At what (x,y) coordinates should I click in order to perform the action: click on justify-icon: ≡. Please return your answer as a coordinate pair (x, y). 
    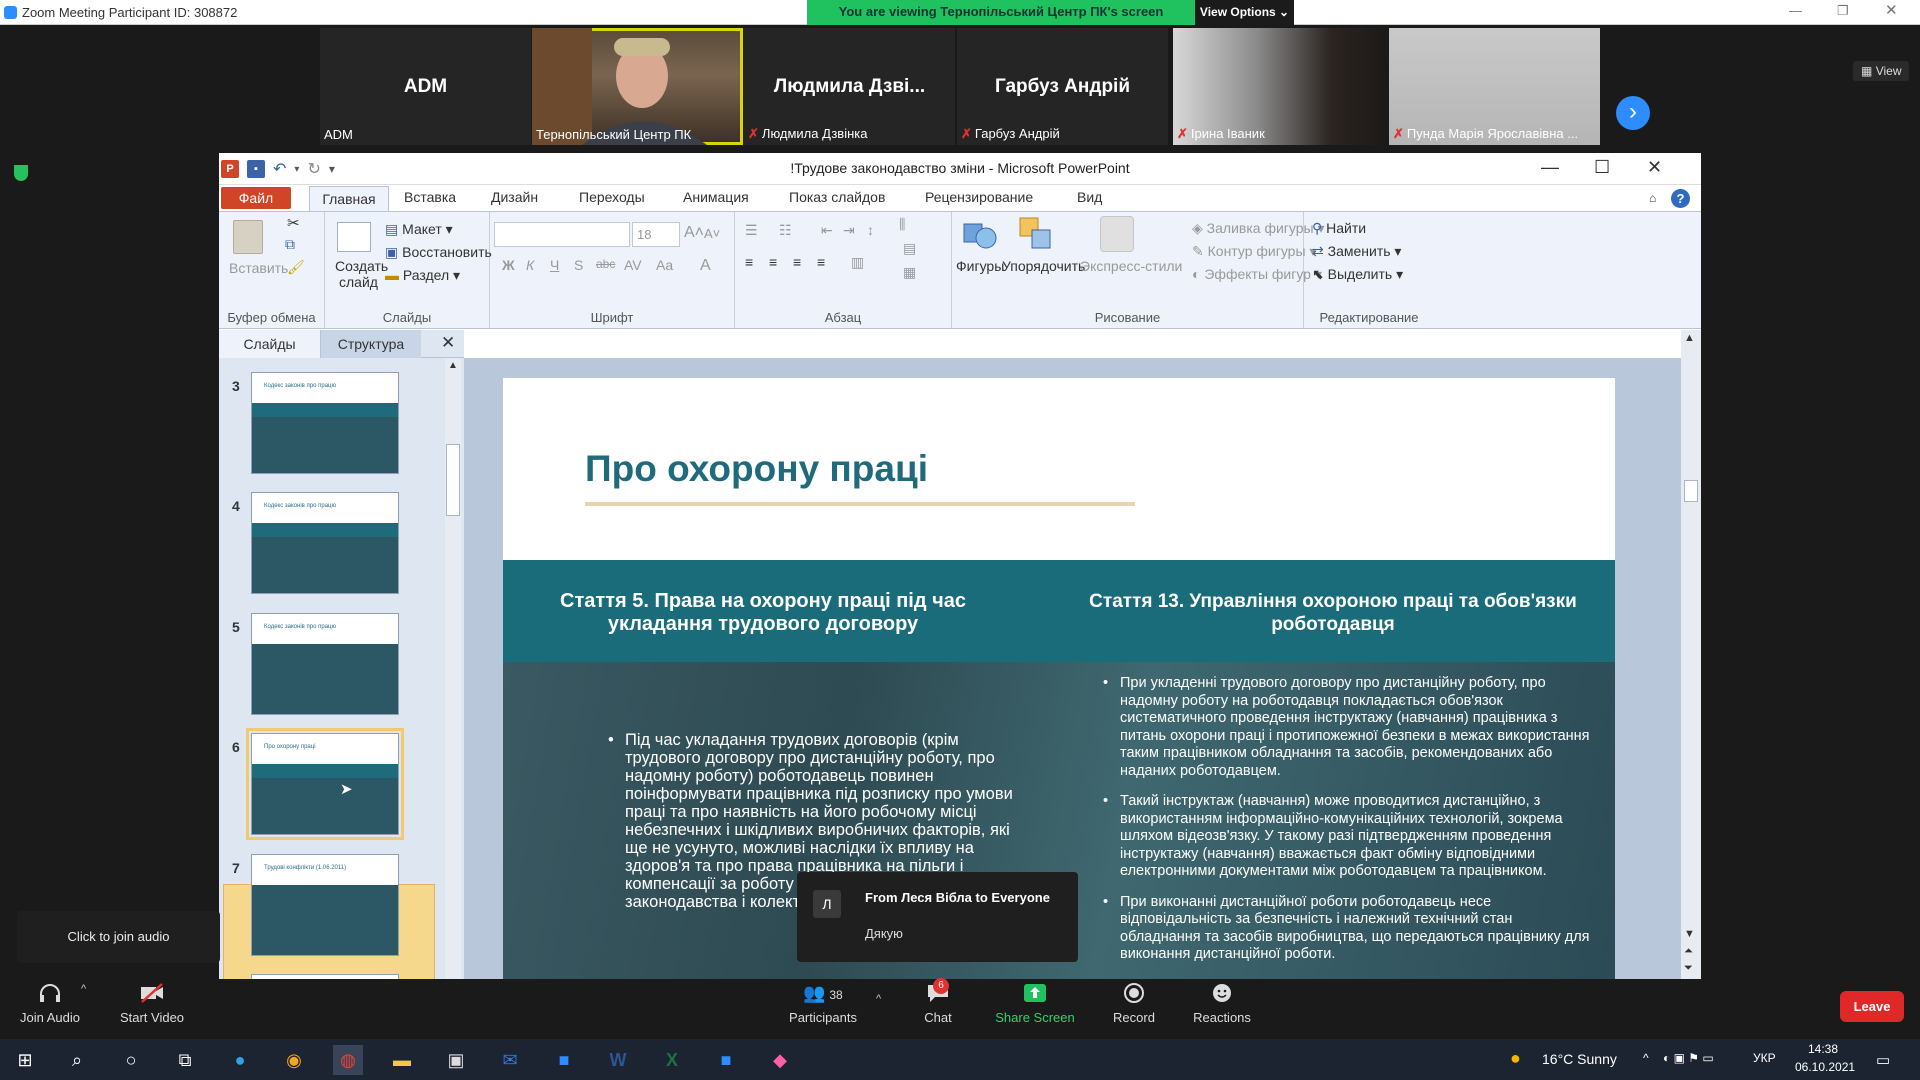
    Looking at the image, I should click on (821, 262).